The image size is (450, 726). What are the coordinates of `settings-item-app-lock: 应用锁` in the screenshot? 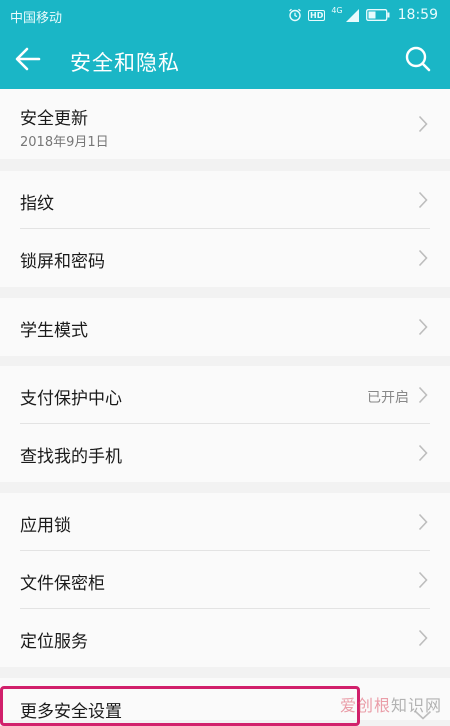 It's located at (225, 522).